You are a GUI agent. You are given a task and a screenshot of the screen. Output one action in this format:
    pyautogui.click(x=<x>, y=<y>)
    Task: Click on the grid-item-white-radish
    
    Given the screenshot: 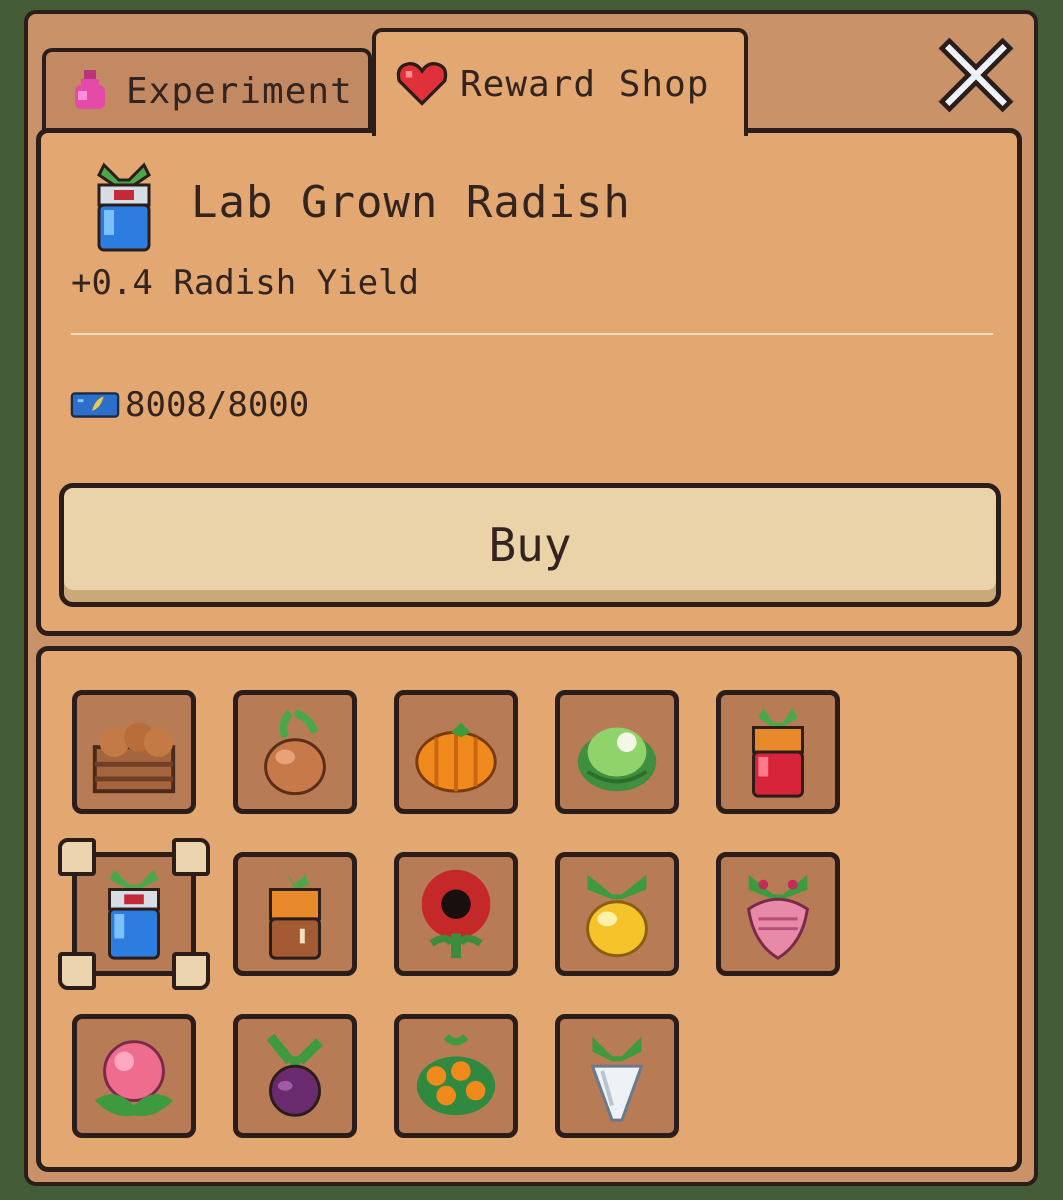 What is the action you would take?
    pyautogui.click(x=617, y=1076)
    